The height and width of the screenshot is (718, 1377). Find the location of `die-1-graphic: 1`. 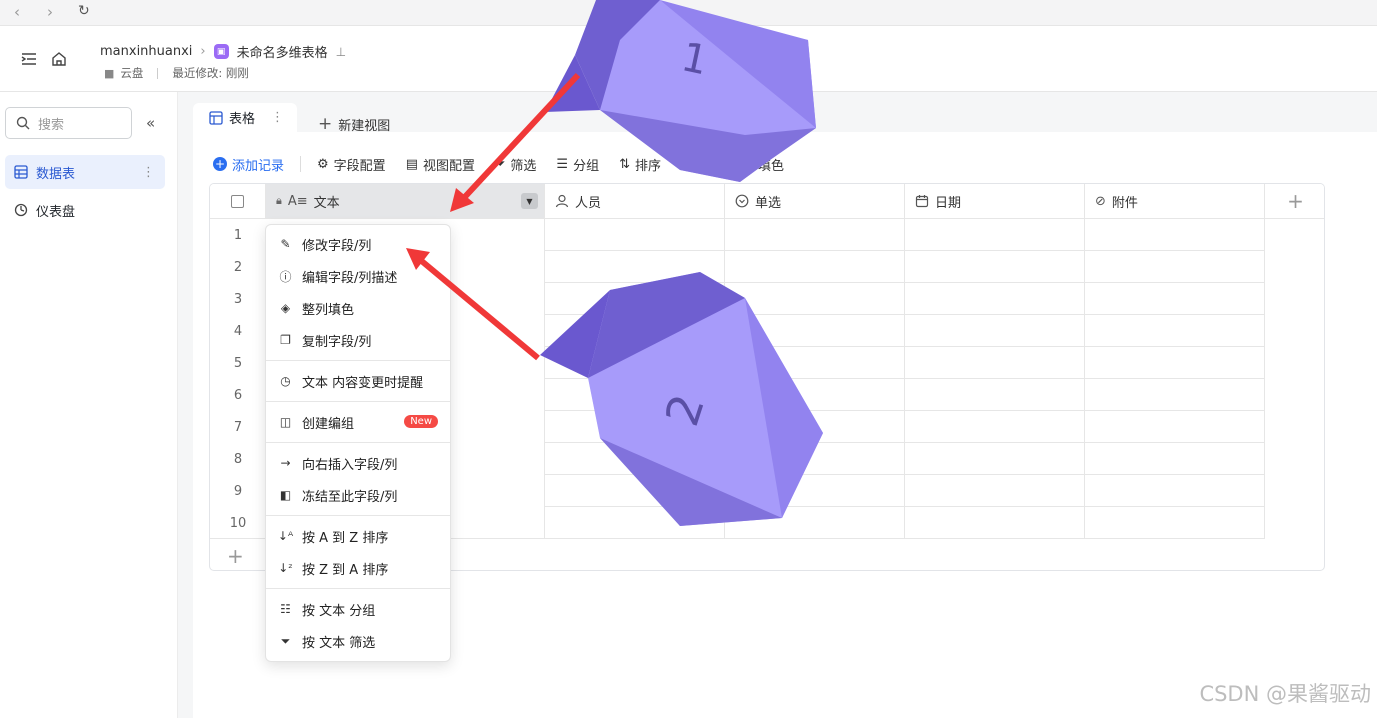

die-1-graphic: 1 is located at coordinates (680, 91).